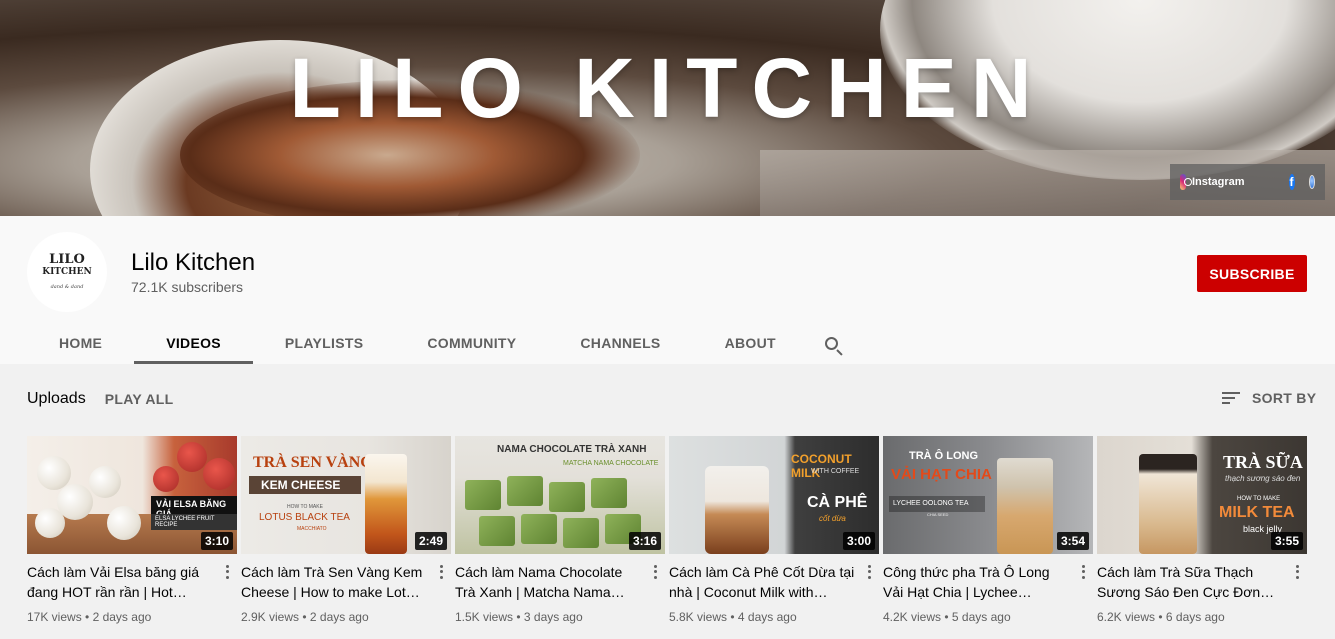 The width and height of the screenshot is (1335, 639). What do you see at coordinates (941, 474) in the screenshot?
I see `thumbnail-caption: VẢI HẠT CHIA` at bounding box center [941, 474].